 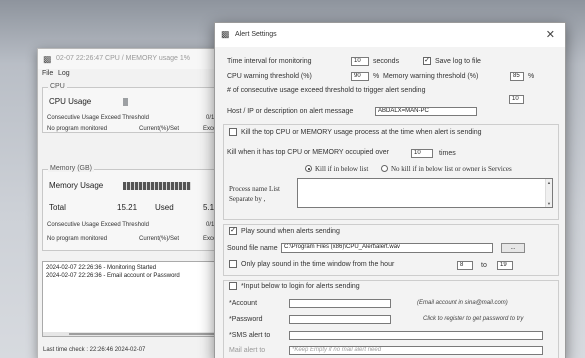 I want to click on only-play-checkbox, so click(x=233, y=264).